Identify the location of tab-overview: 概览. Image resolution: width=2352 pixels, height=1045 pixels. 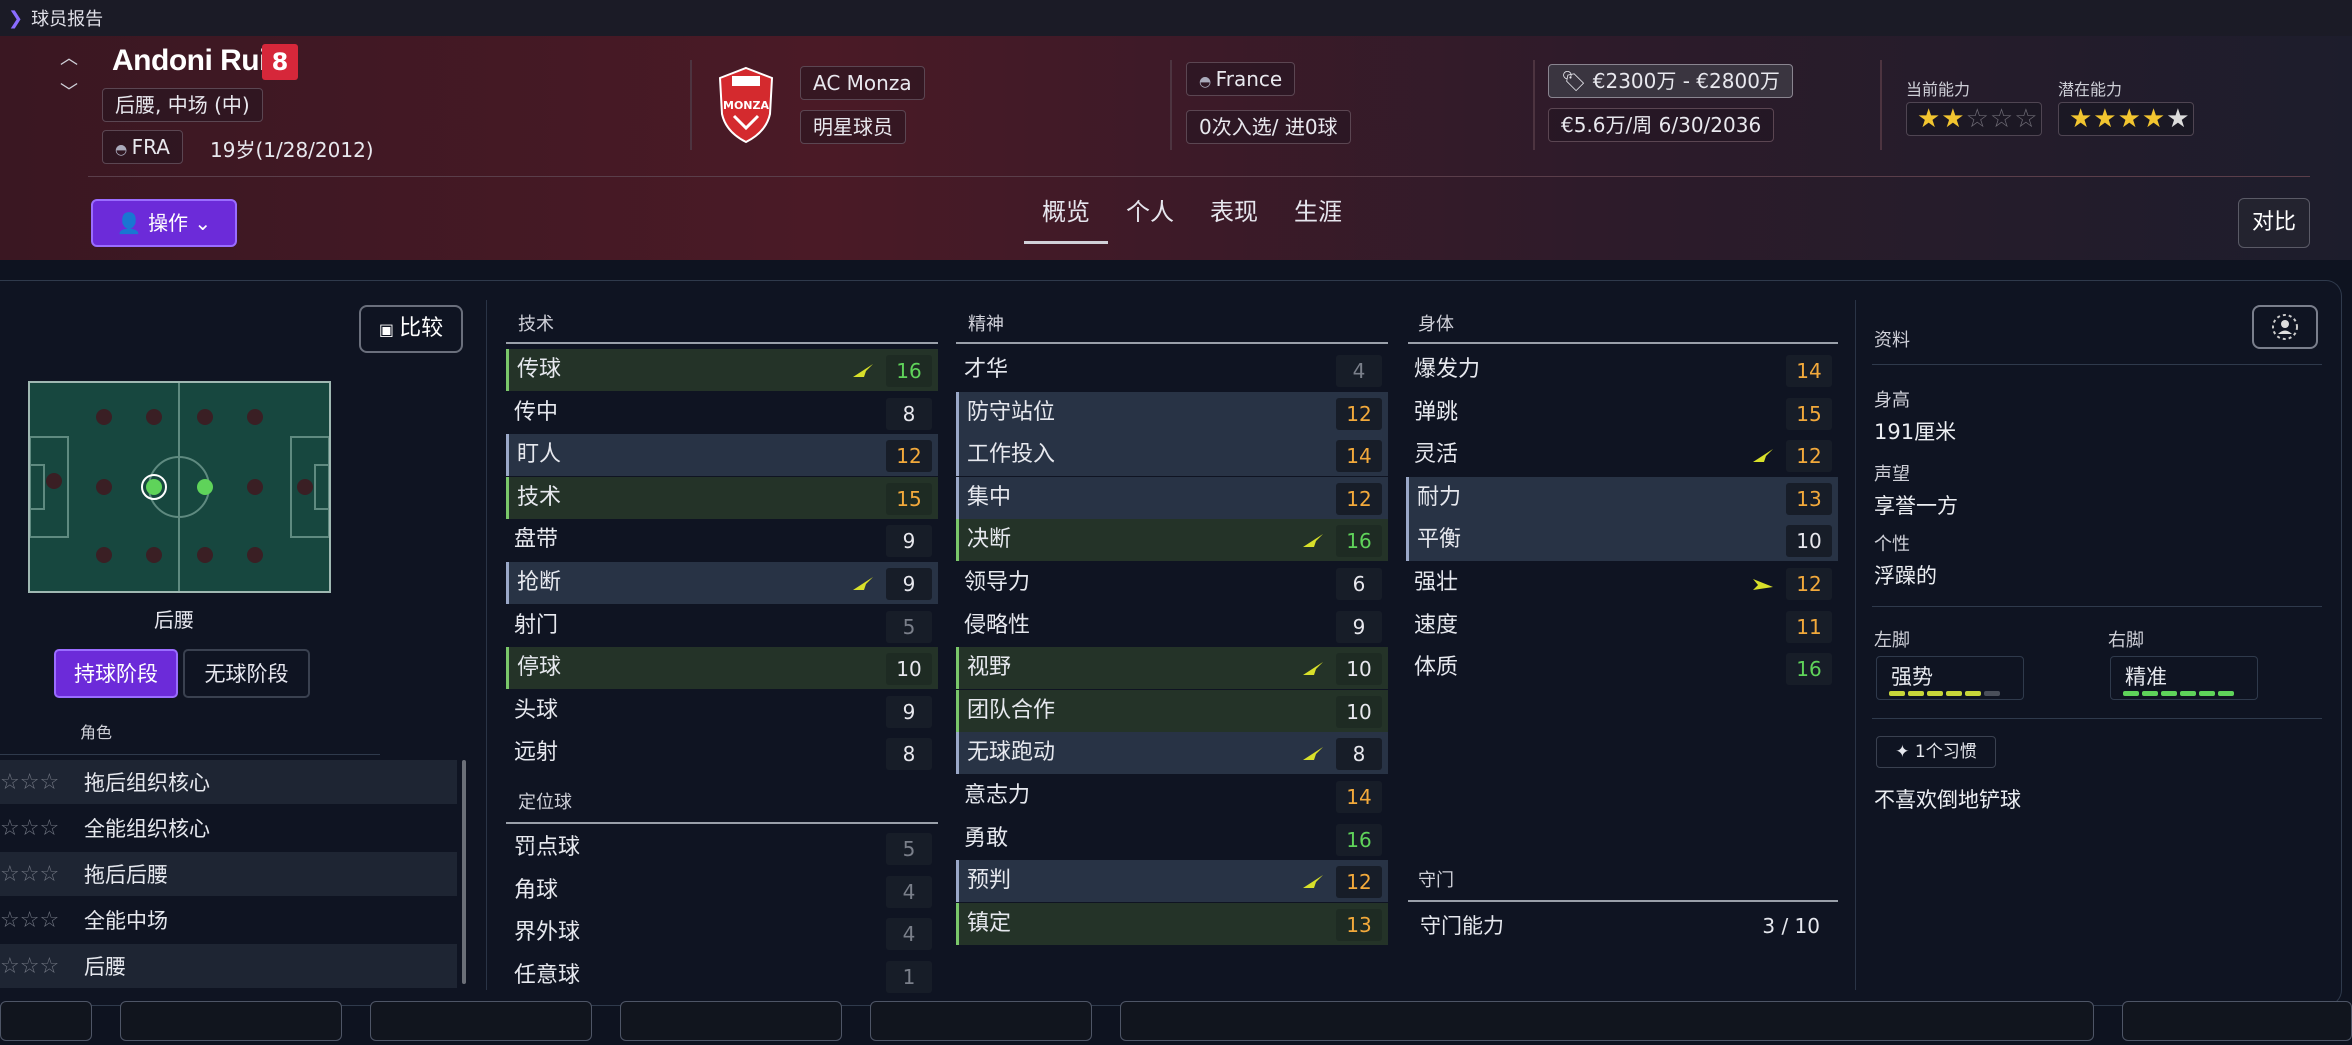
(1066, 218).